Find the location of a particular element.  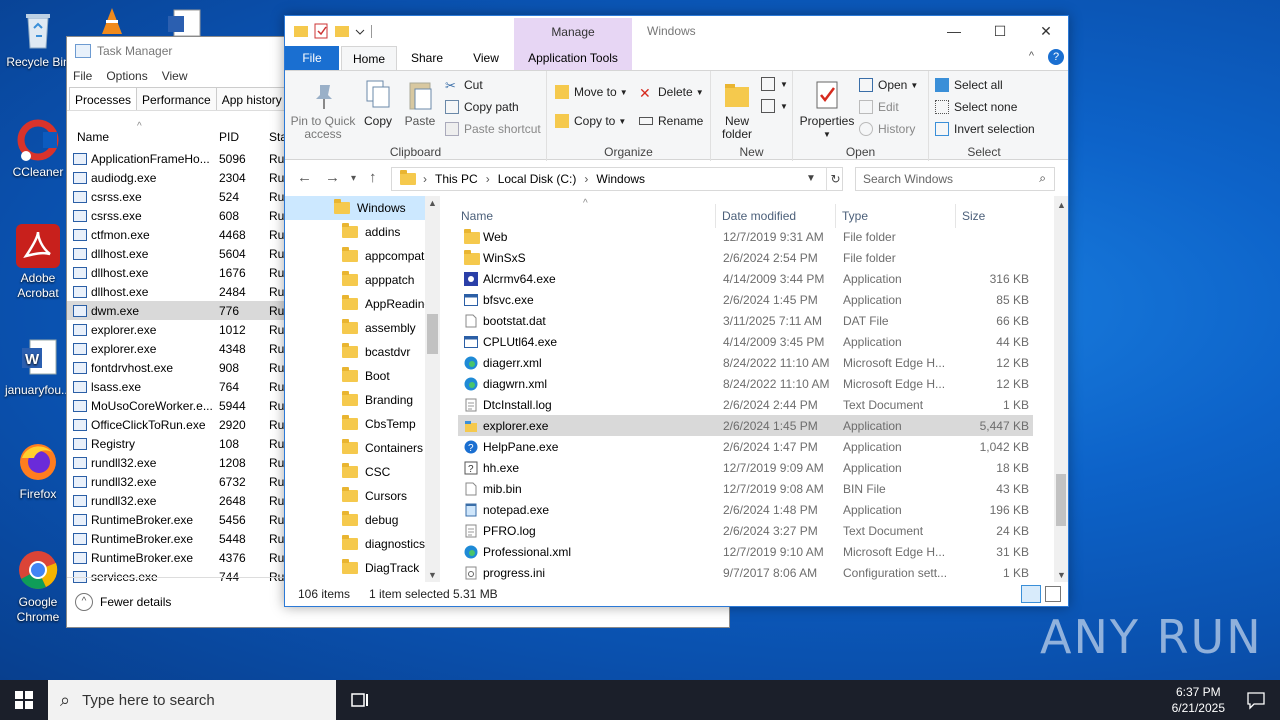

pin-quick-access-button: Pin to Quick access is located at coordinates (323, 110).